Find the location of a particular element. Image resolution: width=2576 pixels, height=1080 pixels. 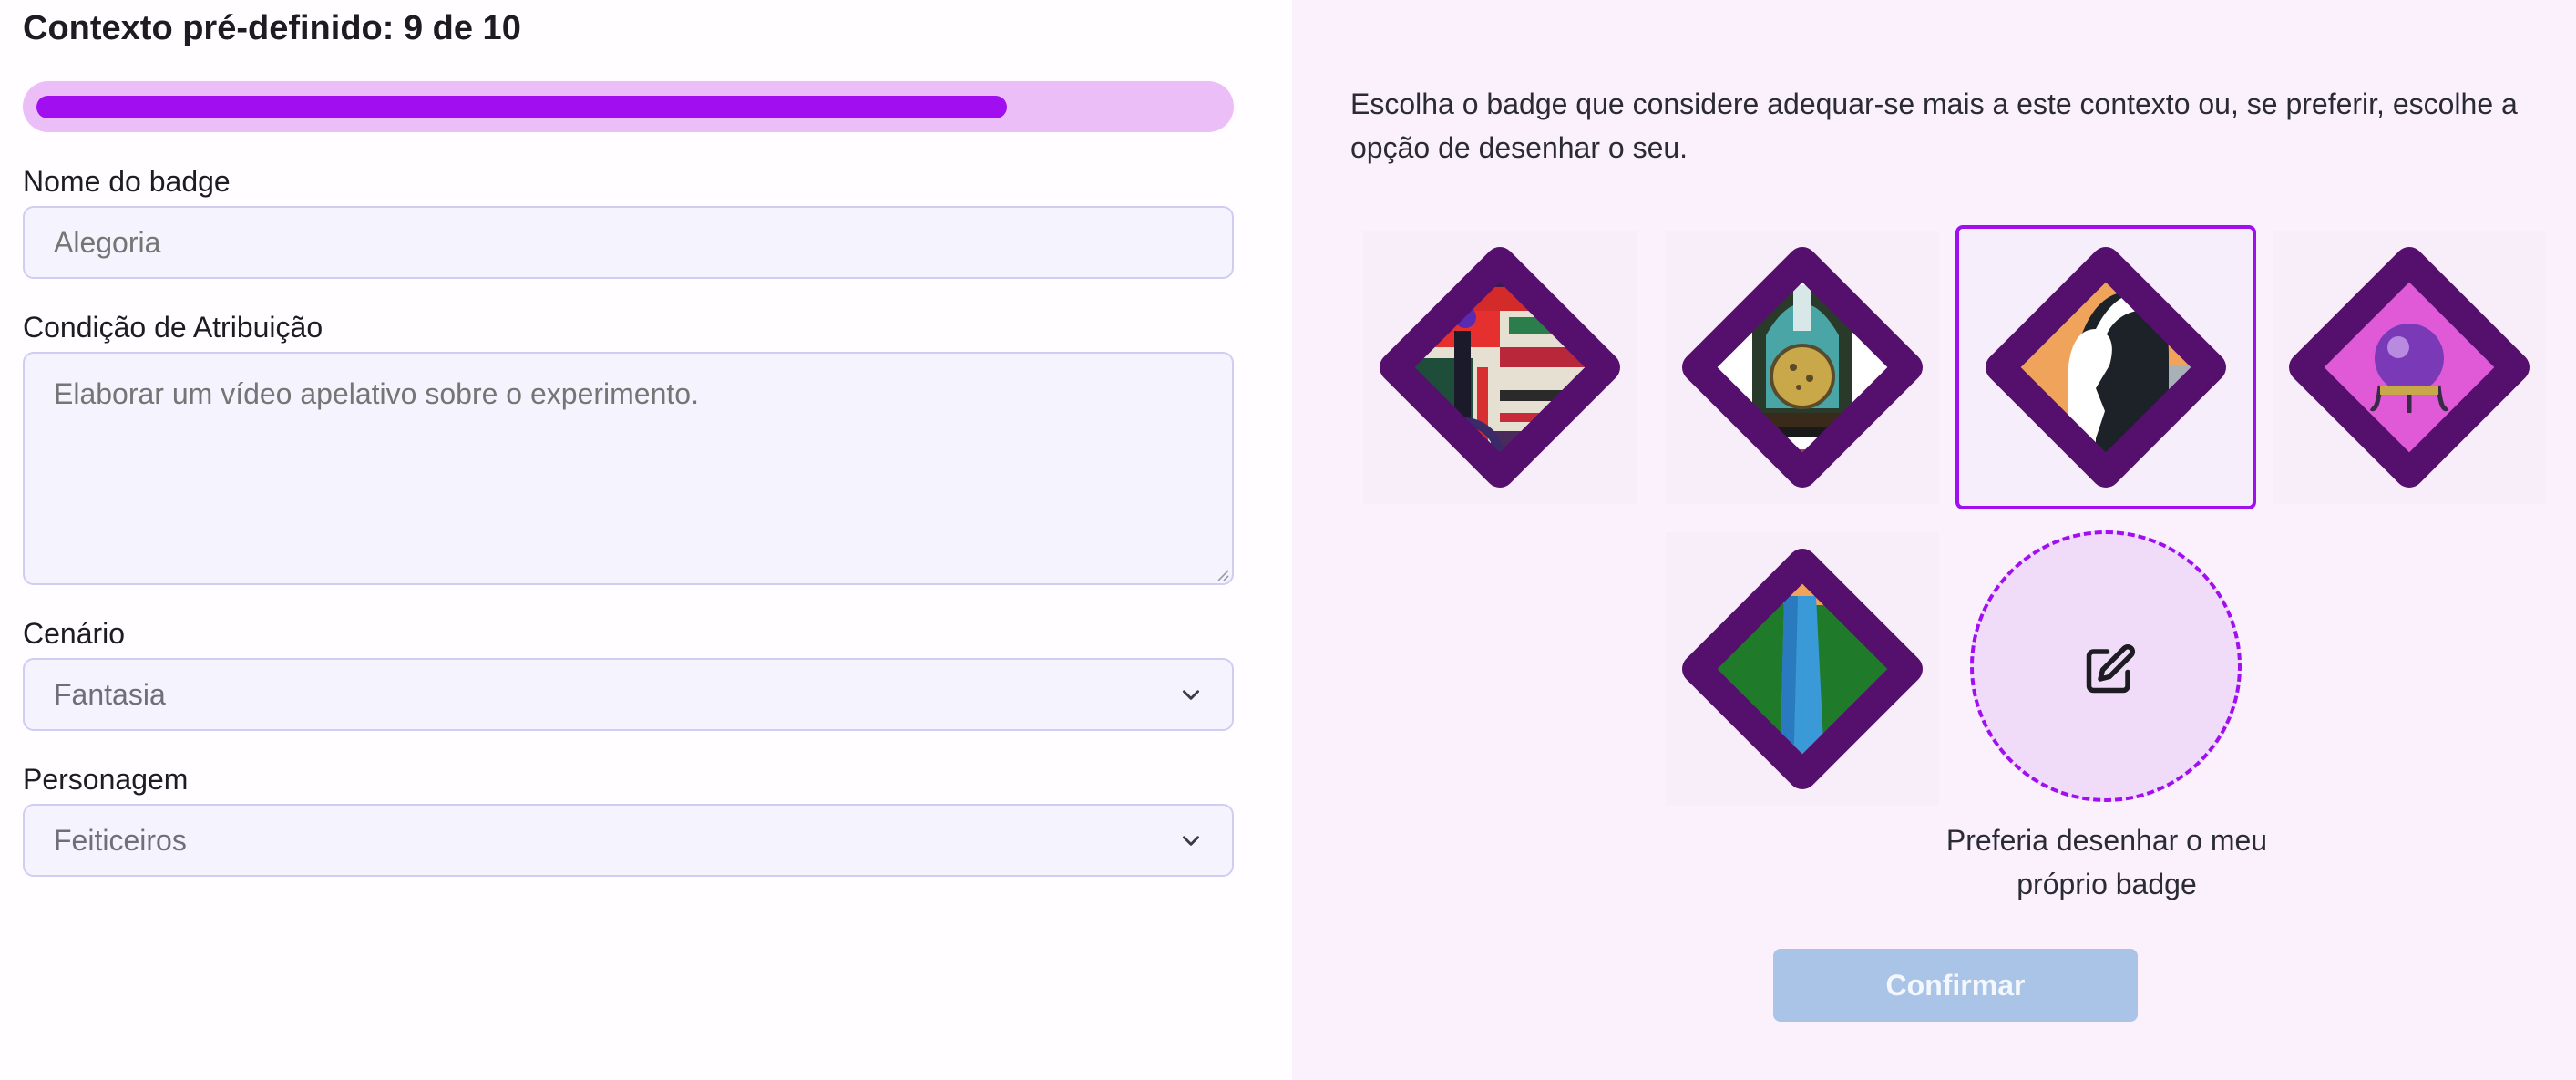

badge-option-crystal-ball is located at coordinates (2409, 367).